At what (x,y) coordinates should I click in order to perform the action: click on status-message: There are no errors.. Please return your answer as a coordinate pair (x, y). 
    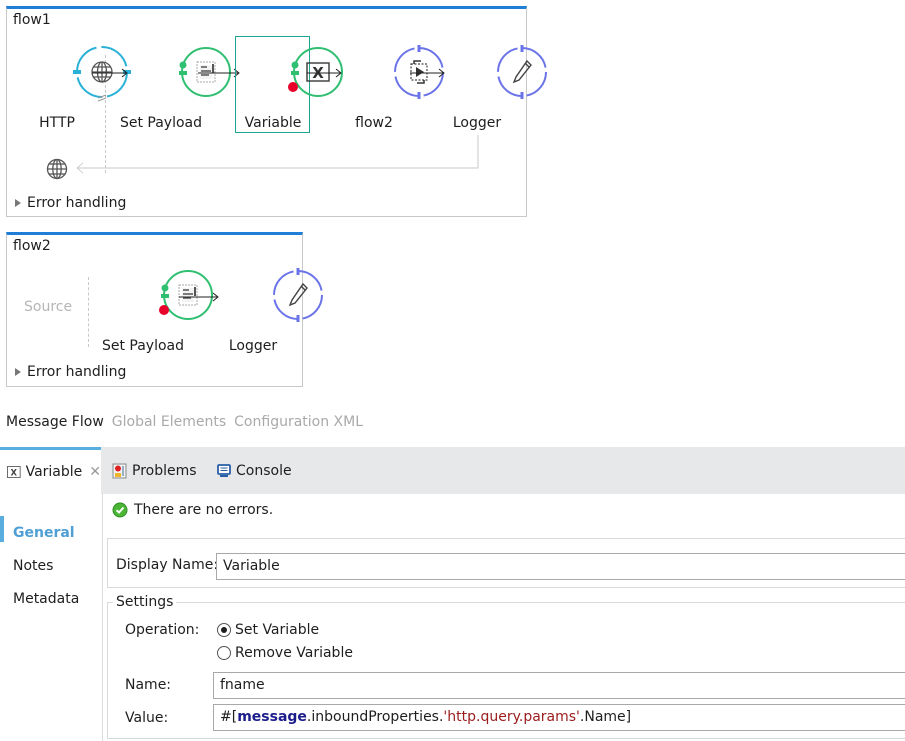
    Looking at the image, I should click on (192, 510).